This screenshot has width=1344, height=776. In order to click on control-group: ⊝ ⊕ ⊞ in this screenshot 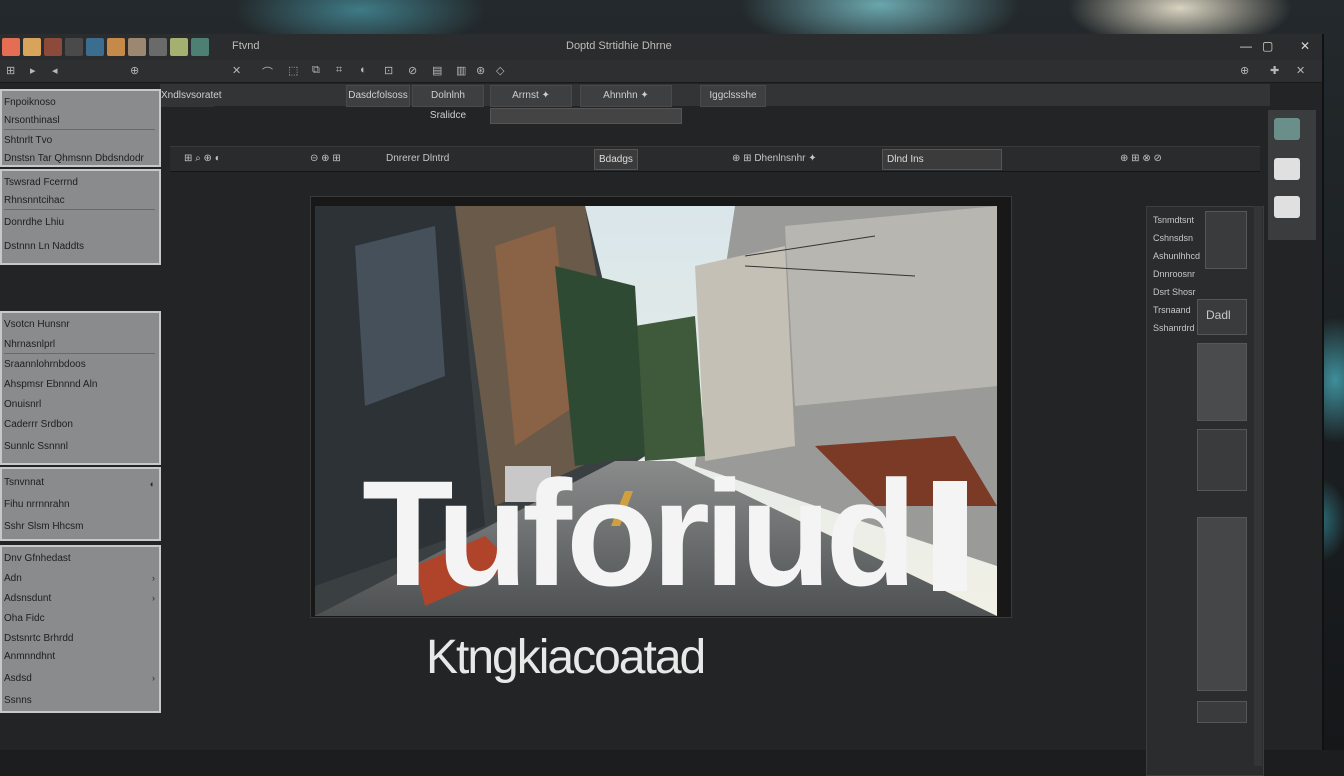, I will do `click(325, 159)`.